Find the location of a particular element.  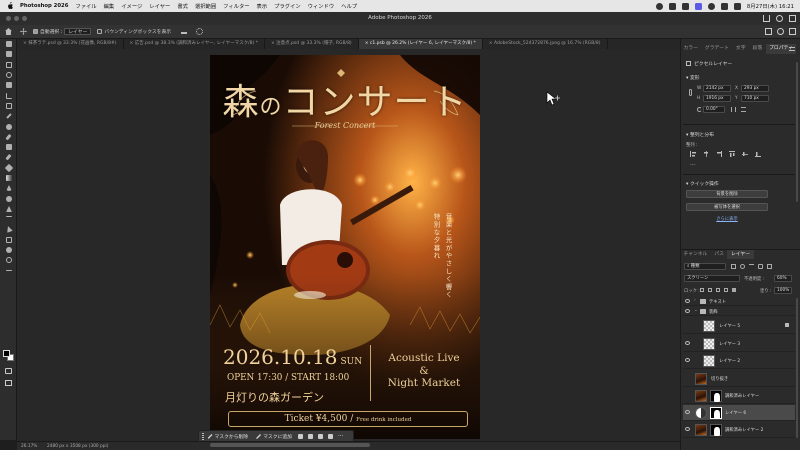

angle-input: 0.00° is located at coordinates (714, 109).